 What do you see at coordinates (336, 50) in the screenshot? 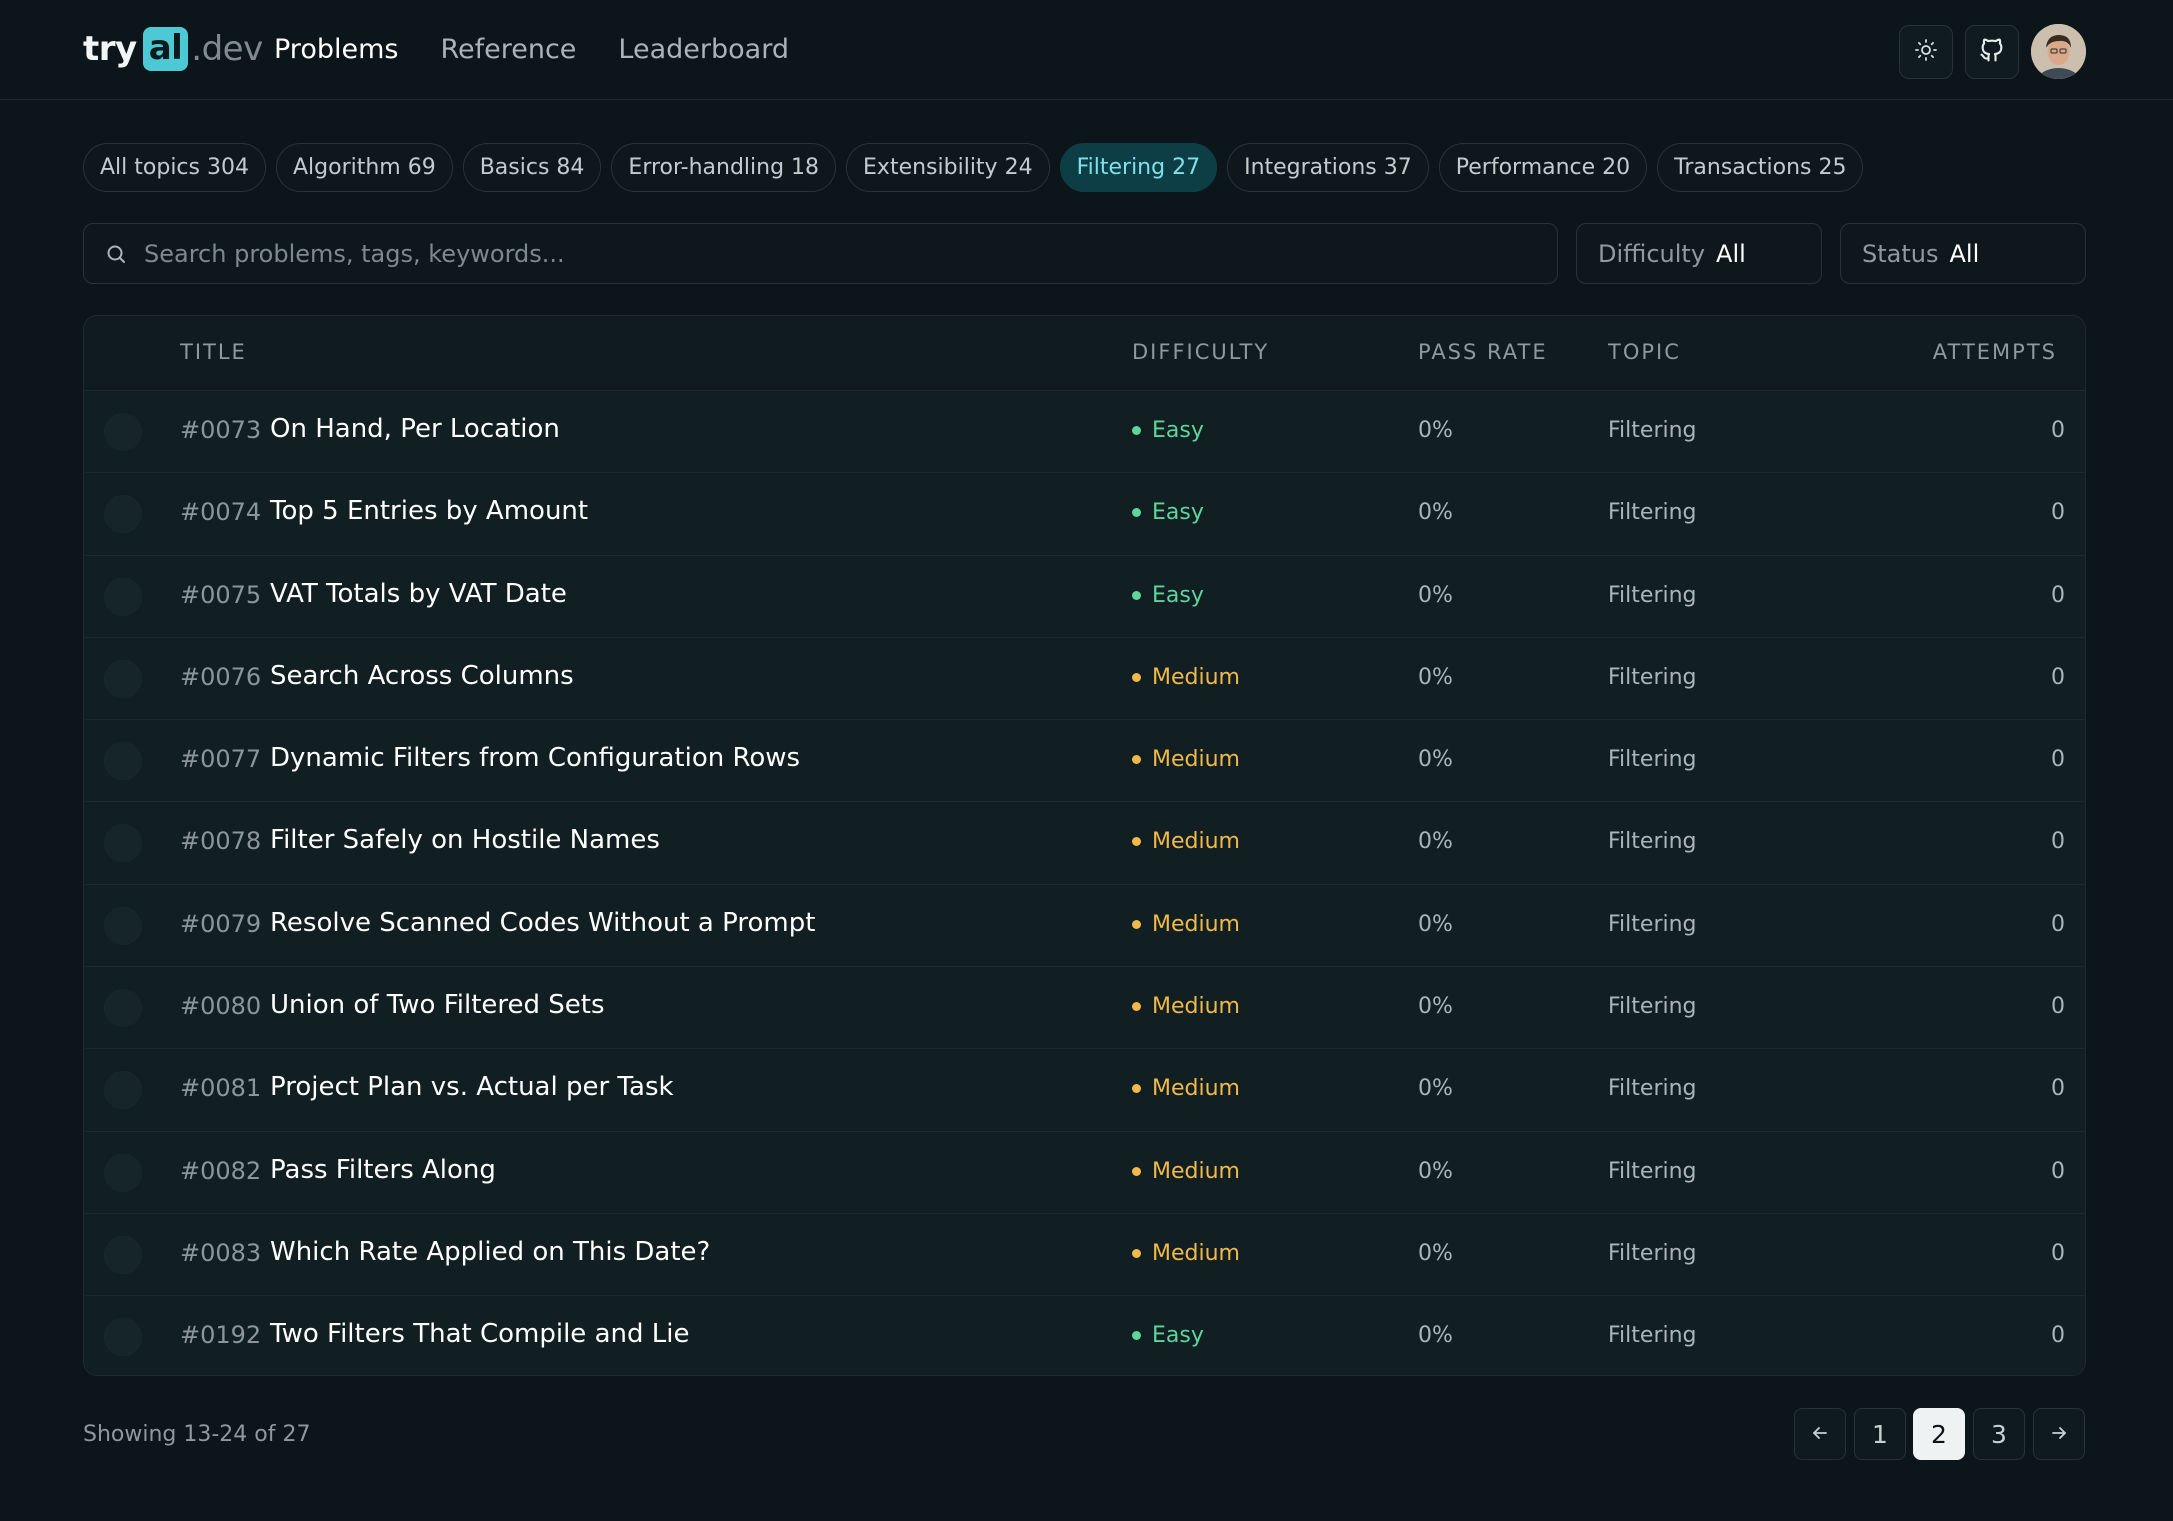
I see `nav-problems: Problems` at bounding box center [336, 50].